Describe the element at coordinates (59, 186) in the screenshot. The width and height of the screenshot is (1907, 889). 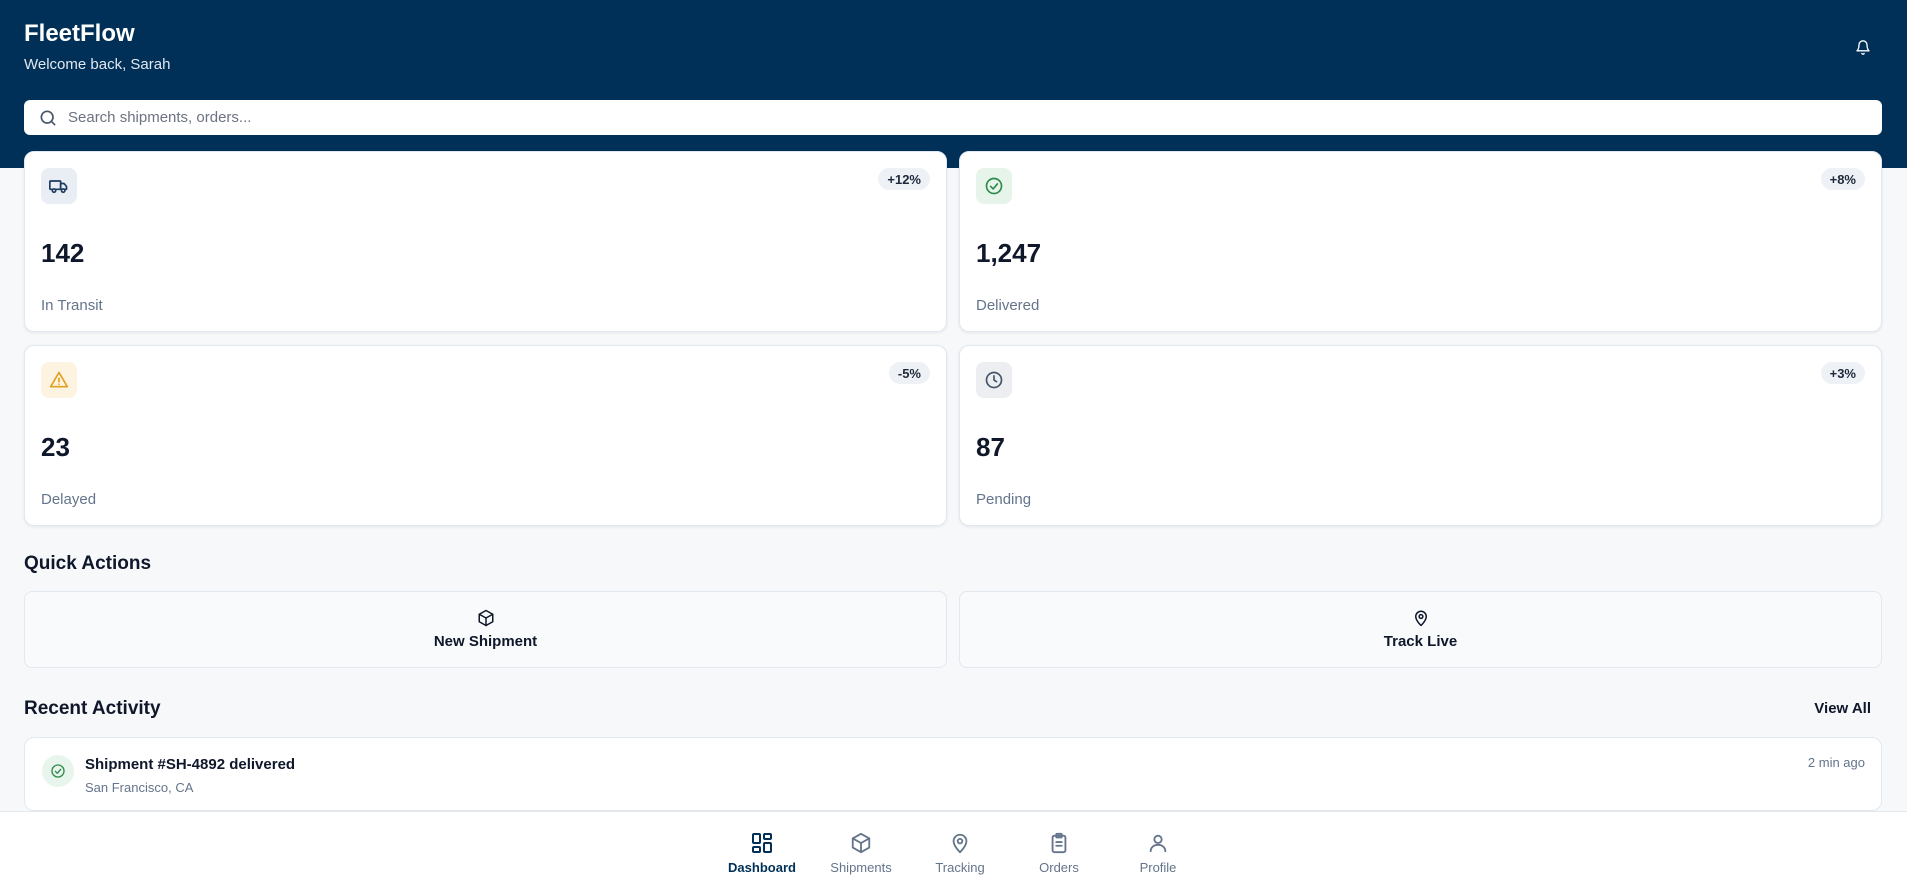
I see `truck-icon` at that location.